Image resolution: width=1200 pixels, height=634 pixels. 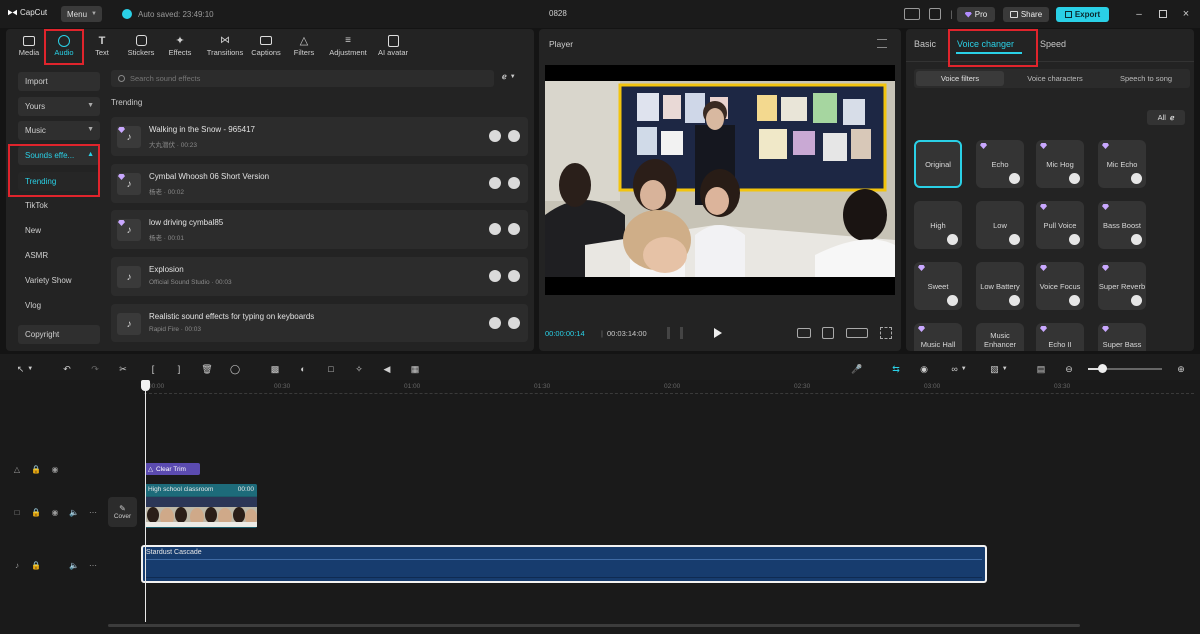 I want to click on subtab-voice-filters: Voice filters, so click(x=960, y=78).